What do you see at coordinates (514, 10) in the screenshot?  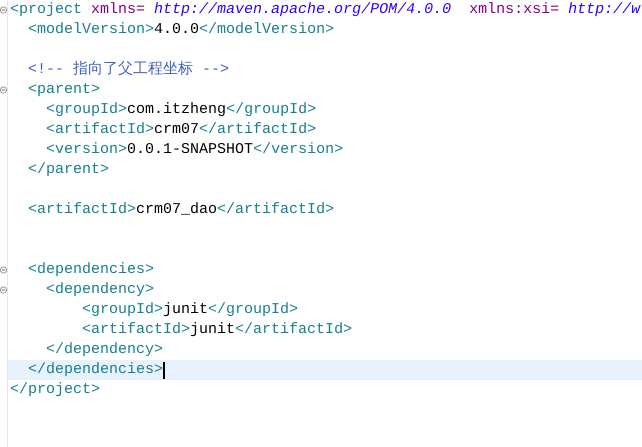 I see `attribute-name: xmlns:xsi=` at bounding box center [514, 10].